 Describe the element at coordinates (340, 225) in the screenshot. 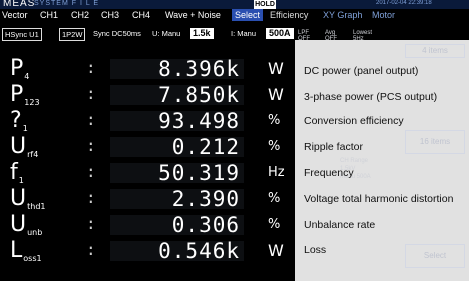

I see `description-unbalance: Unbalance rate` at that location.